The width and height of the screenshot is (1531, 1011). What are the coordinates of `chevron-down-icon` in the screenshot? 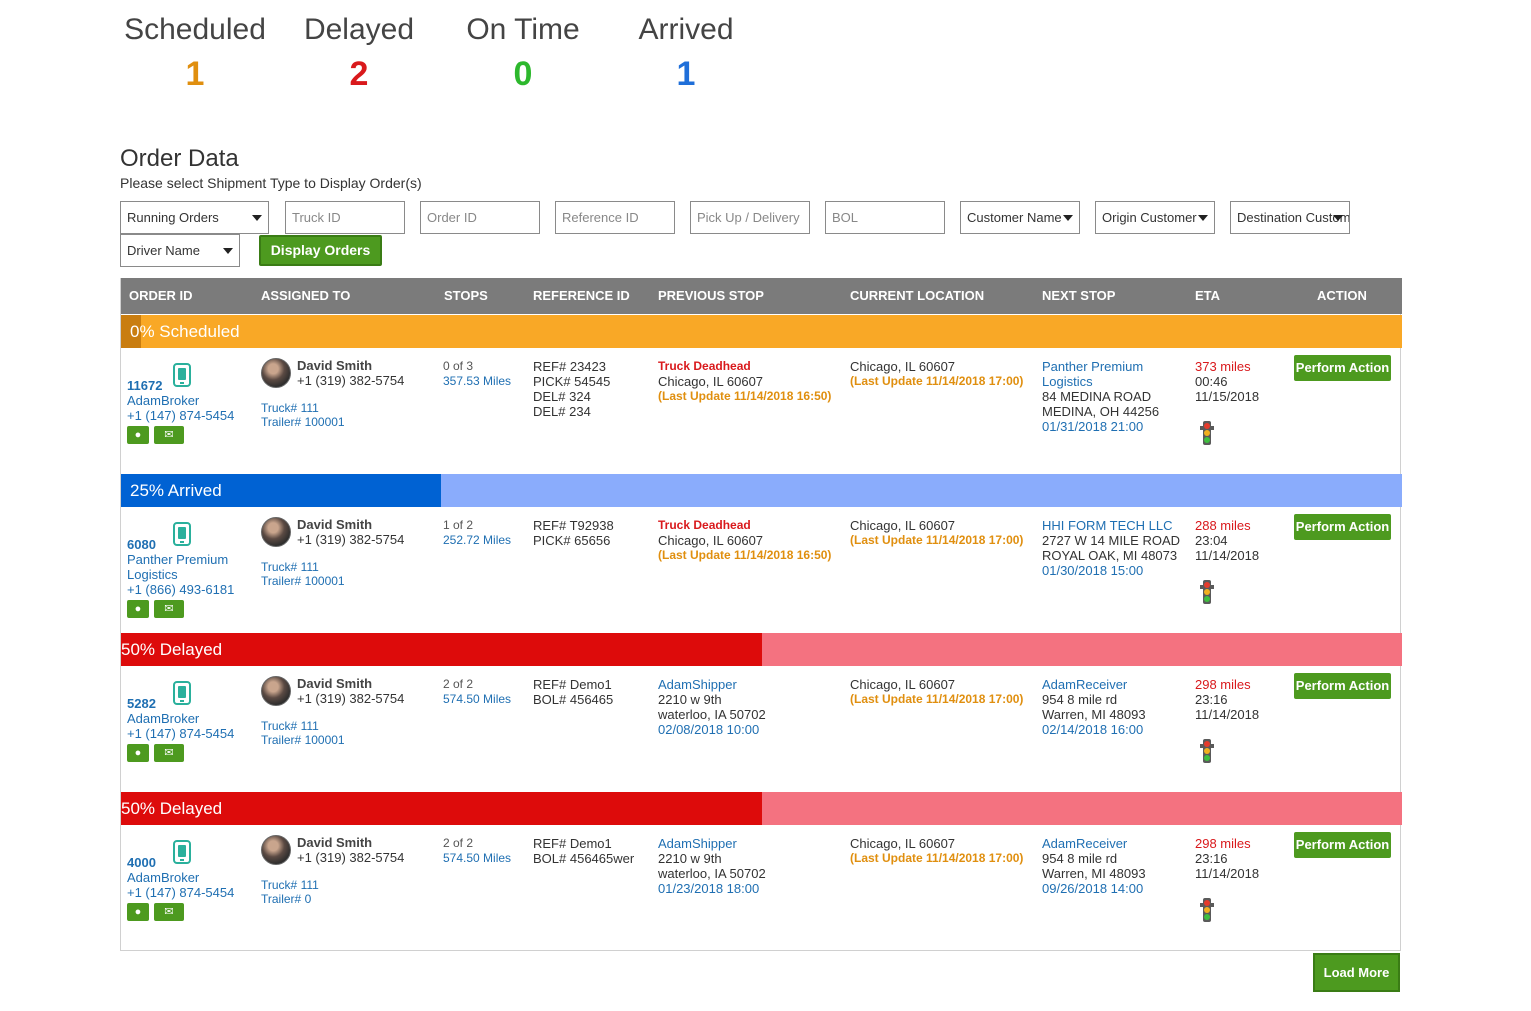 It's located at (1203, 218).